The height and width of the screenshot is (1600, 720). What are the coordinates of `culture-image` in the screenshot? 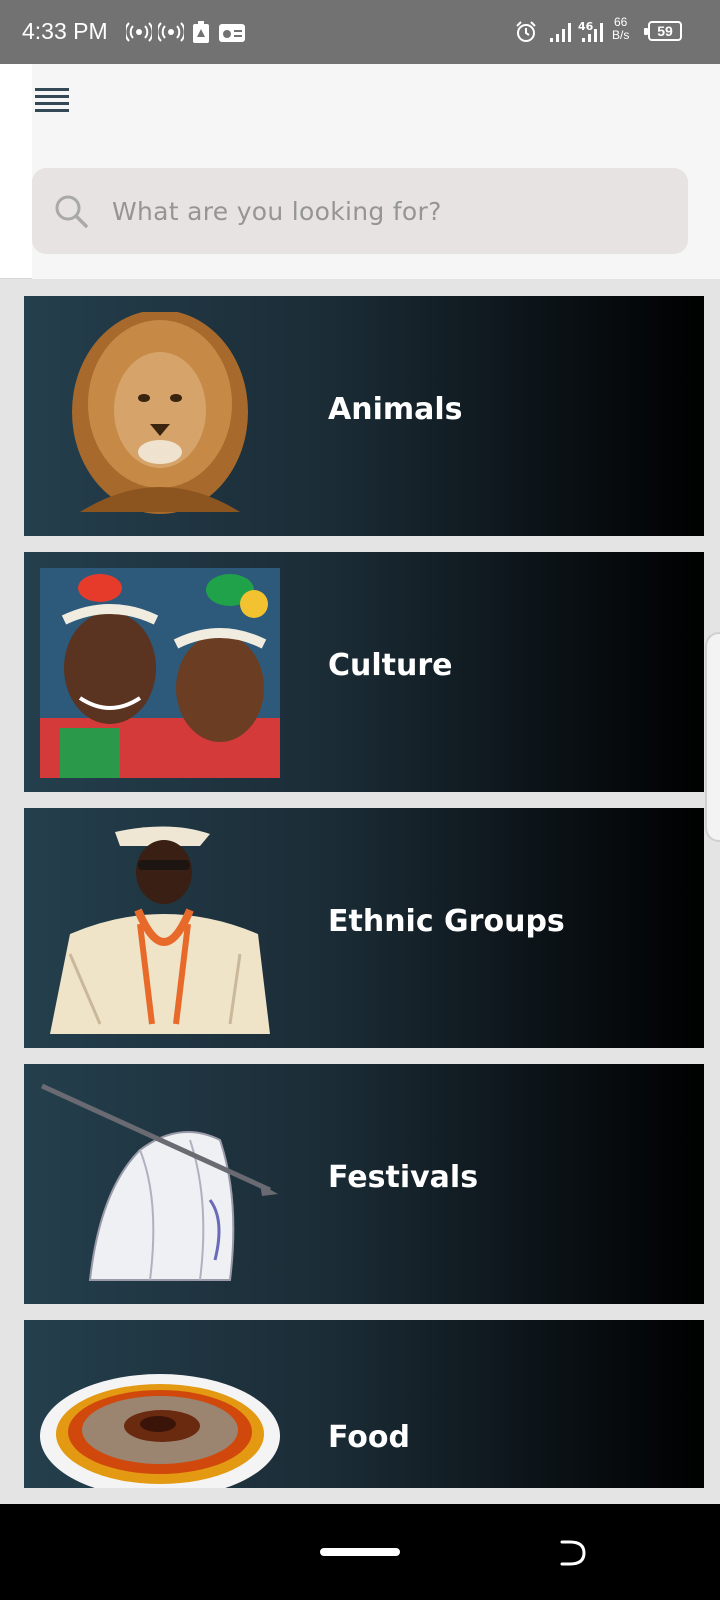 It's located at (160, 673).